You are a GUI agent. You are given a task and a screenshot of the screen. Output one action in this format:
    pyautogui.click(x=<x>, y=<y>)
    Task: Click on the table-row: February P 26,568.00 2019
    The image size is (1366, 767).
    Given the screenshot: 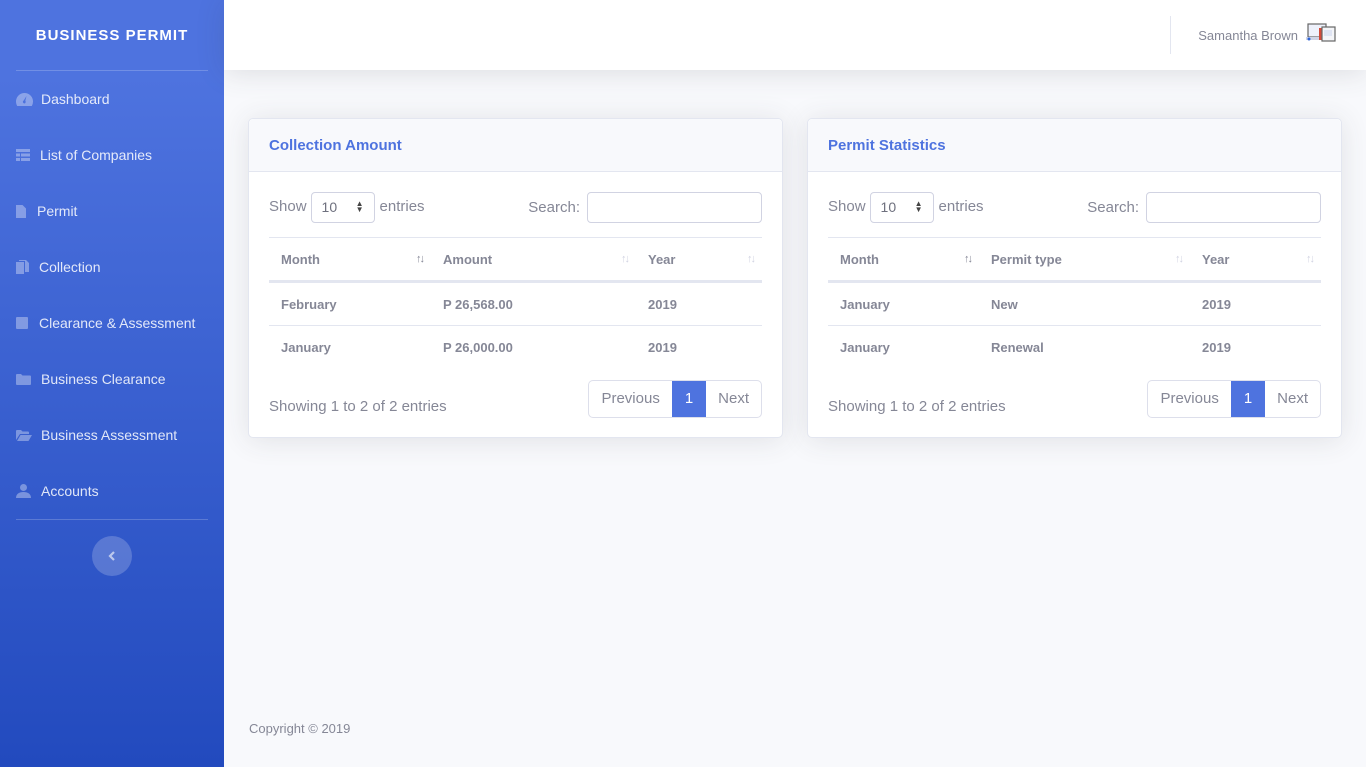 What is the action you would take?
    pyautogui.click(x=515, y=304)
    